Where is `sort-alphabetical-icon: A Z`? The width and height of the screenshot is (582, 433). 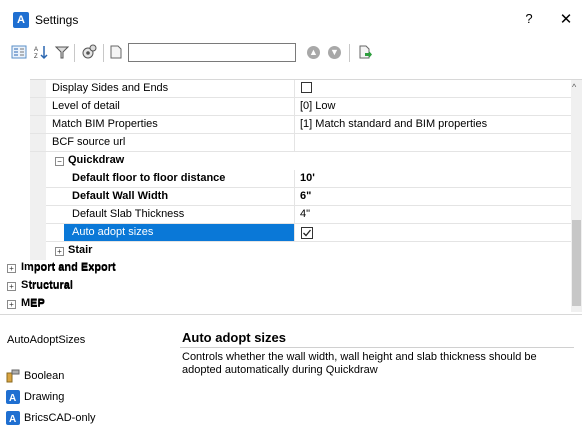
sort-alphabetical-icon: A Z is located at coordinates (41, 52).